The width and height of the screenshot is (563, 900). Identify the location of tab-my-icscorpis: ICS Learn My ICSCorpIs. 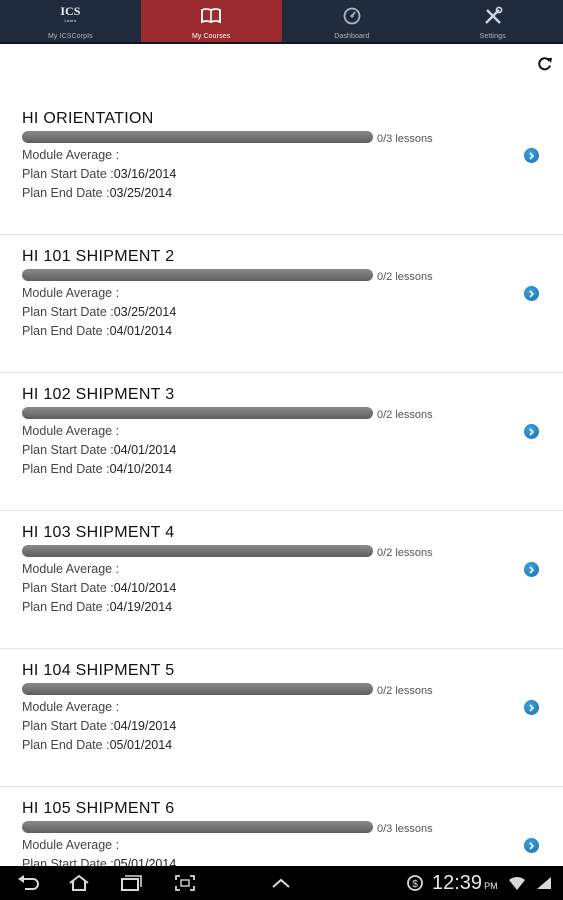
(70, 21).